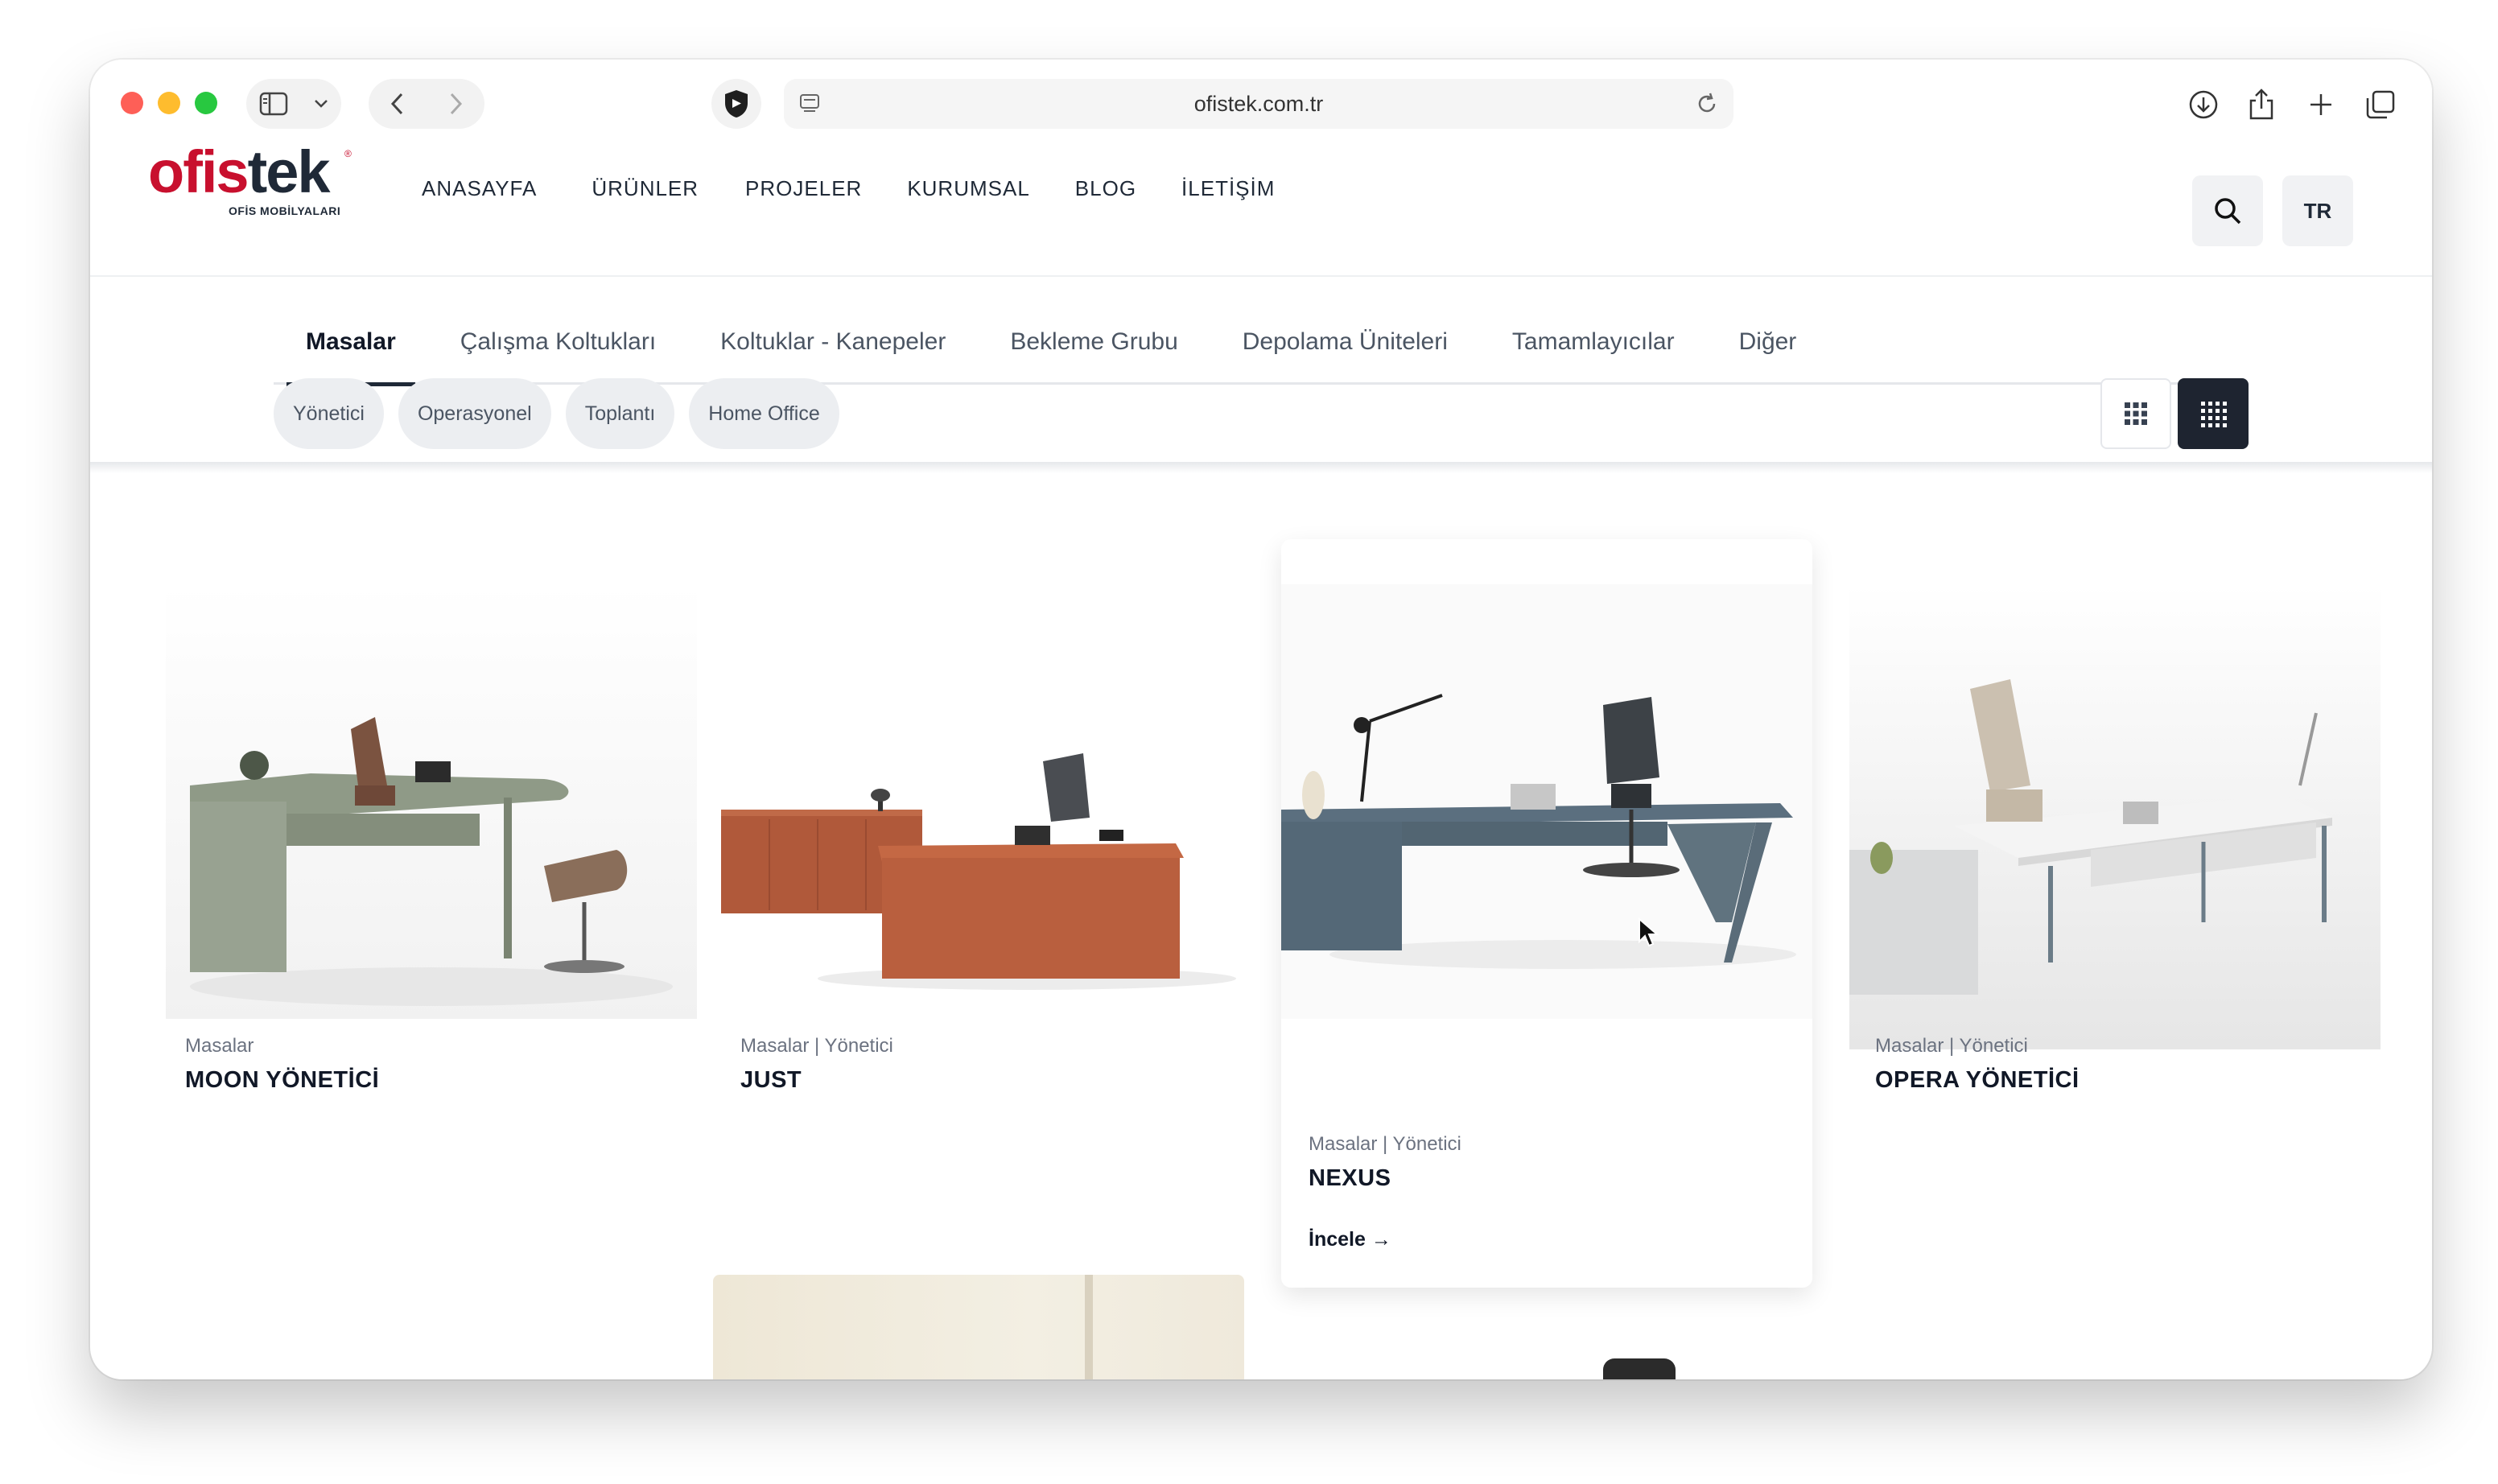 Image resolution: width=2498 pixels, height=1484 pixels. What do you see at coordinates (427, 104) in the screenshot?
I see `history-nav` at bounding box center [427, 104].